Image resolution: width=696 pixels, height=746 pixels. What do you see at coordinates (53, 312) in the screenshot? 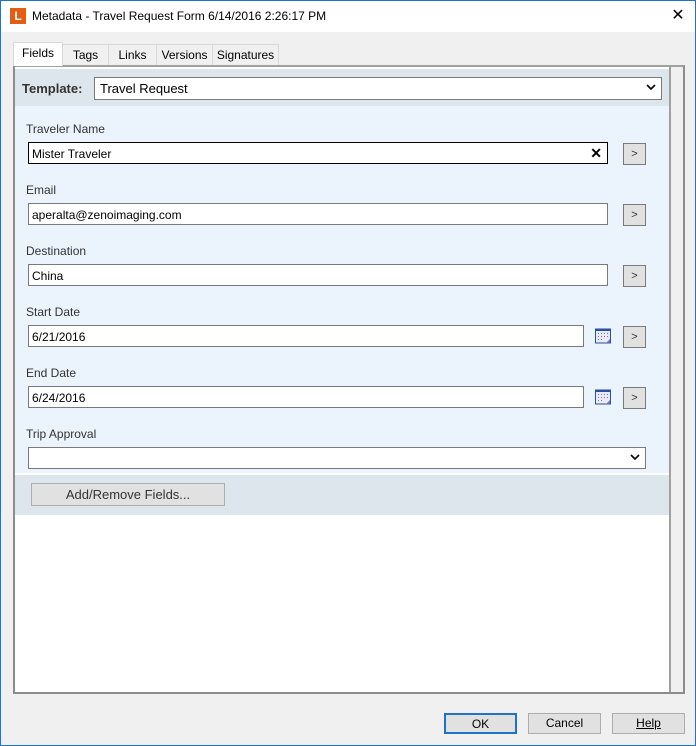
I see `start-date-label: Start Date` at bounding box center [53, 312].